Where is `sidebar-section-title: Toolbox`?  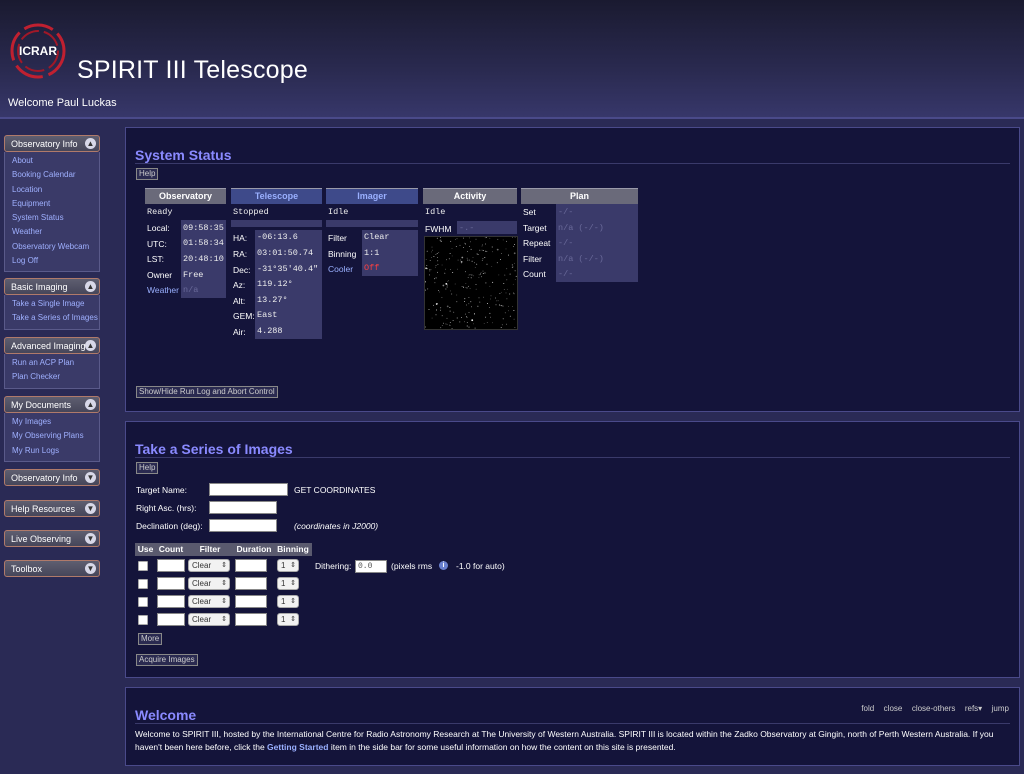 sidebar-section-title: Toolbox is located at coordinates (27, 569).